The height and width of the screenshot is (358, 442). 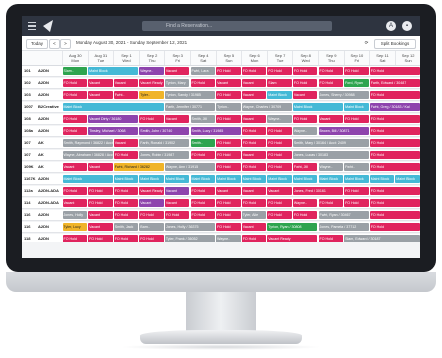 I want to click on booking-block: Vacant Dirty / 36180, so click(x=113, y=119).